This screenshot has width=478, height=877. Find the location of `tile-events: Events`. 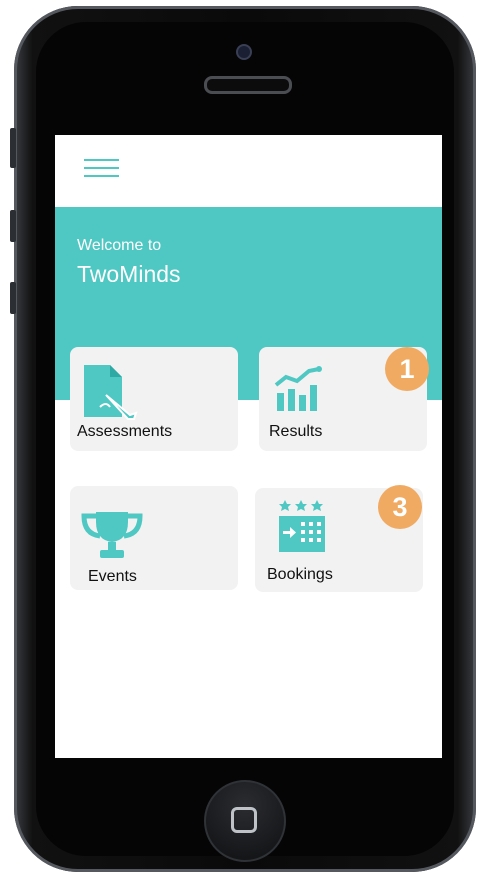

tile-events: Events is located at coordinates (154, 538).